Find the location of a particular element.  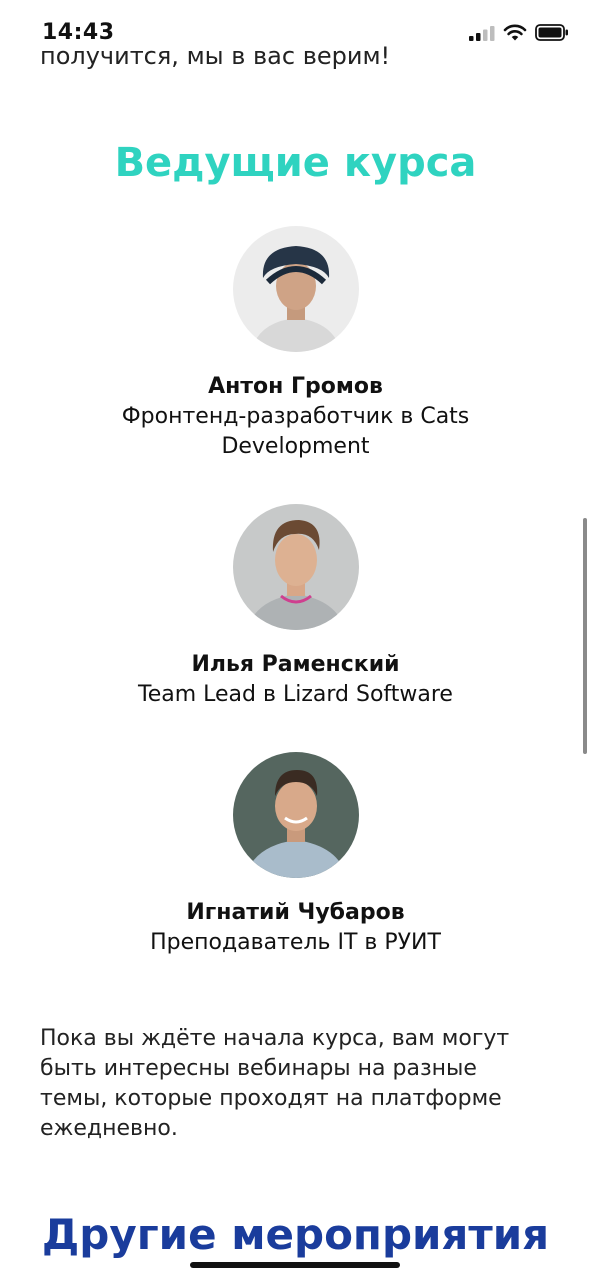

scrollbar is located at coordinates (585, 636).